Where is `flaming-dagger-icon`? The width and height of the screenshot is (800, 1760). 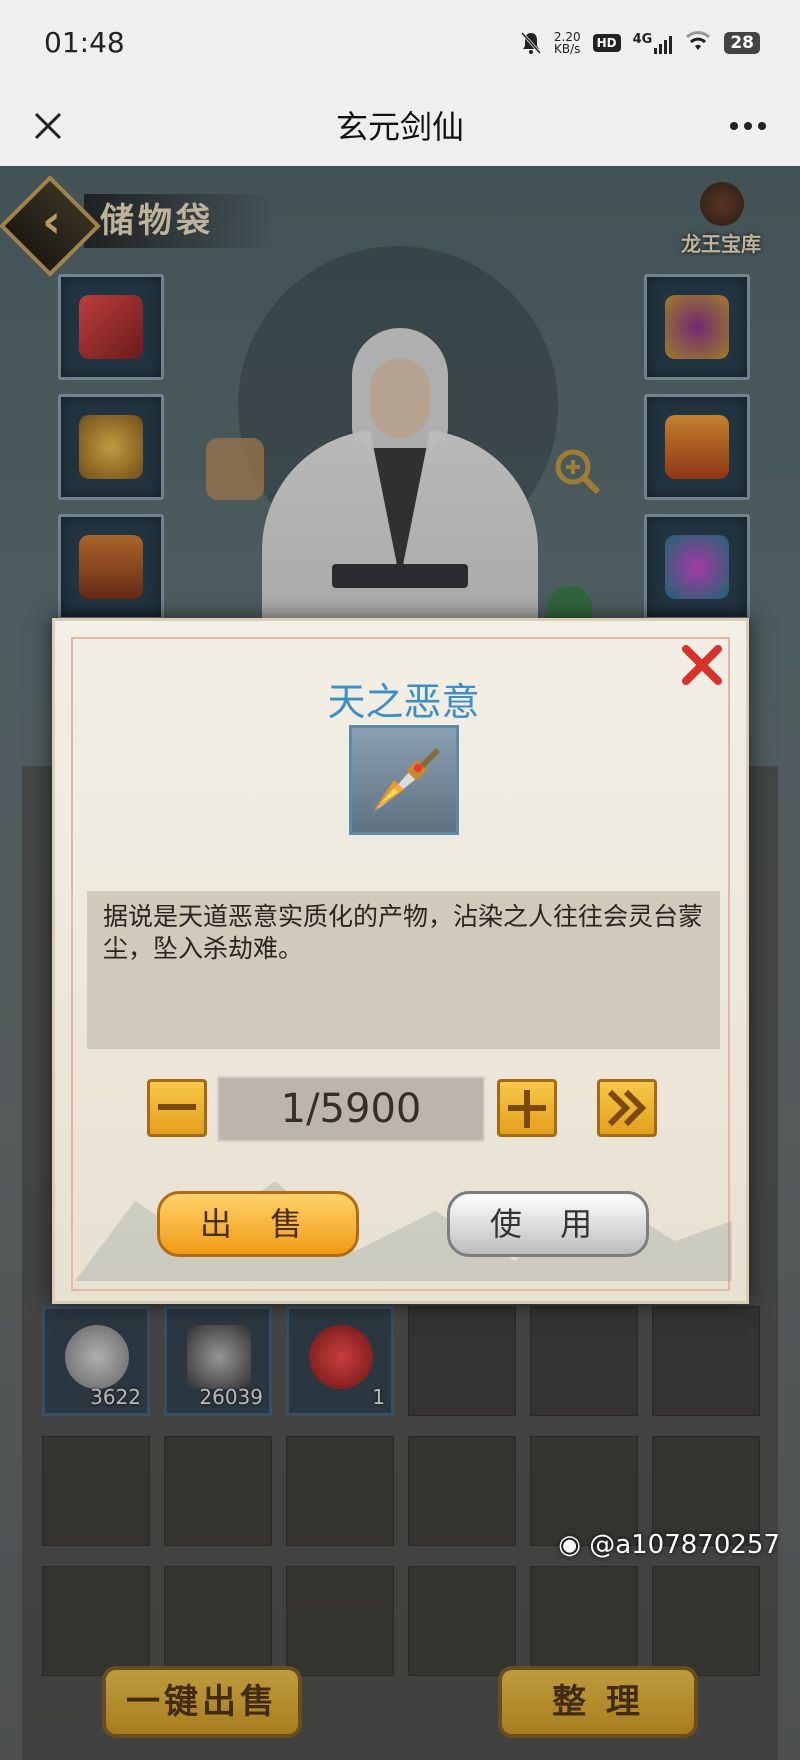
flaming-dagger-icon is located at coordinates (404, 780).